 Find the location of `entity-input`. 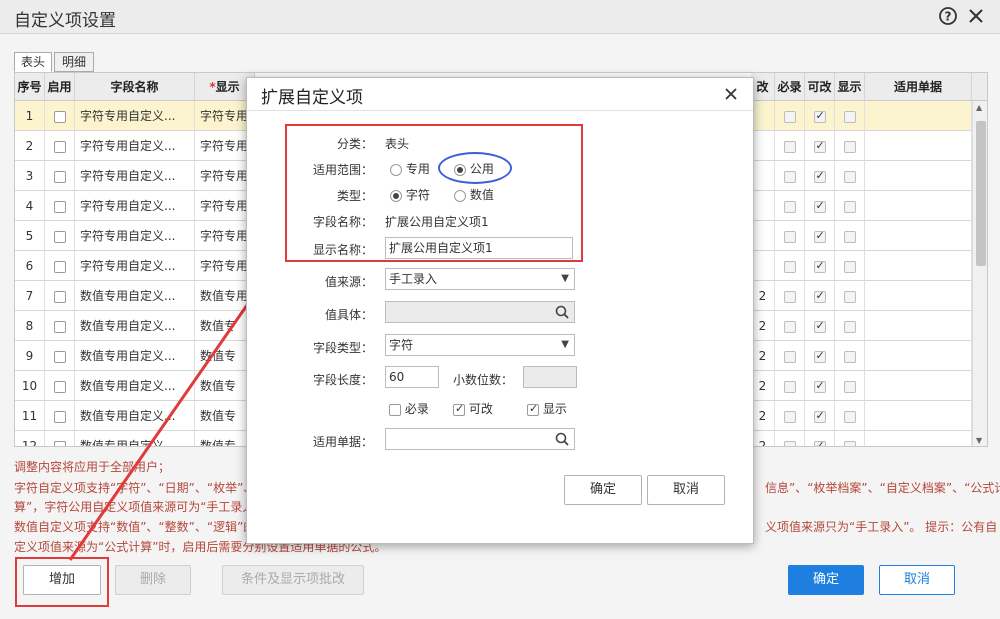

entity-input is located at coordinates (480, 312).